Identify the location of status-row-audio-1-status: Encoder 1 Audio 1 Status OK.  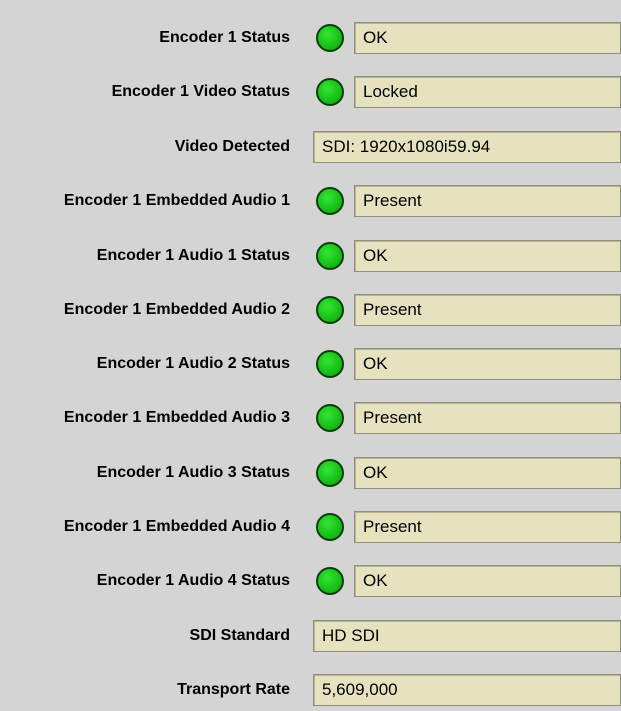
(310, 256).